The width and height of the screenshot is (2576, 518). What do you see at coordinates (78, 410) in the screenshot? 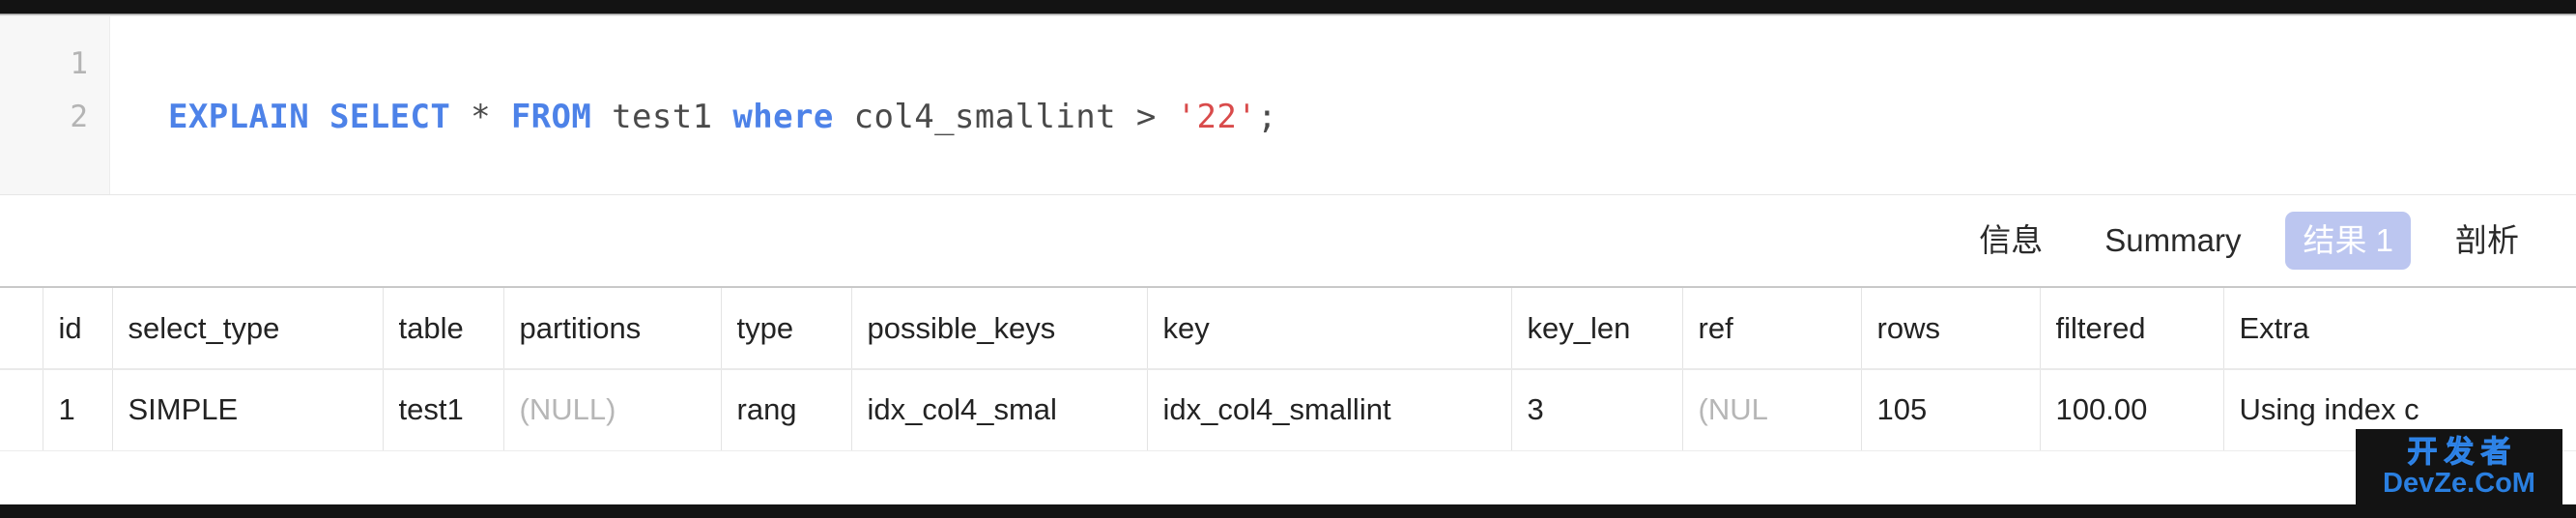
I see `cell-id: 1` at bounding box center [78, 410].